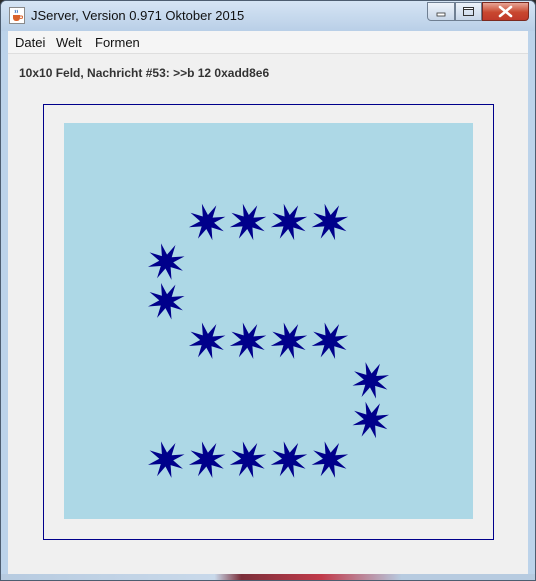 The height and width of the screenshot is (581, 536). I want to click on java-cup-icon, so click(17, 15).